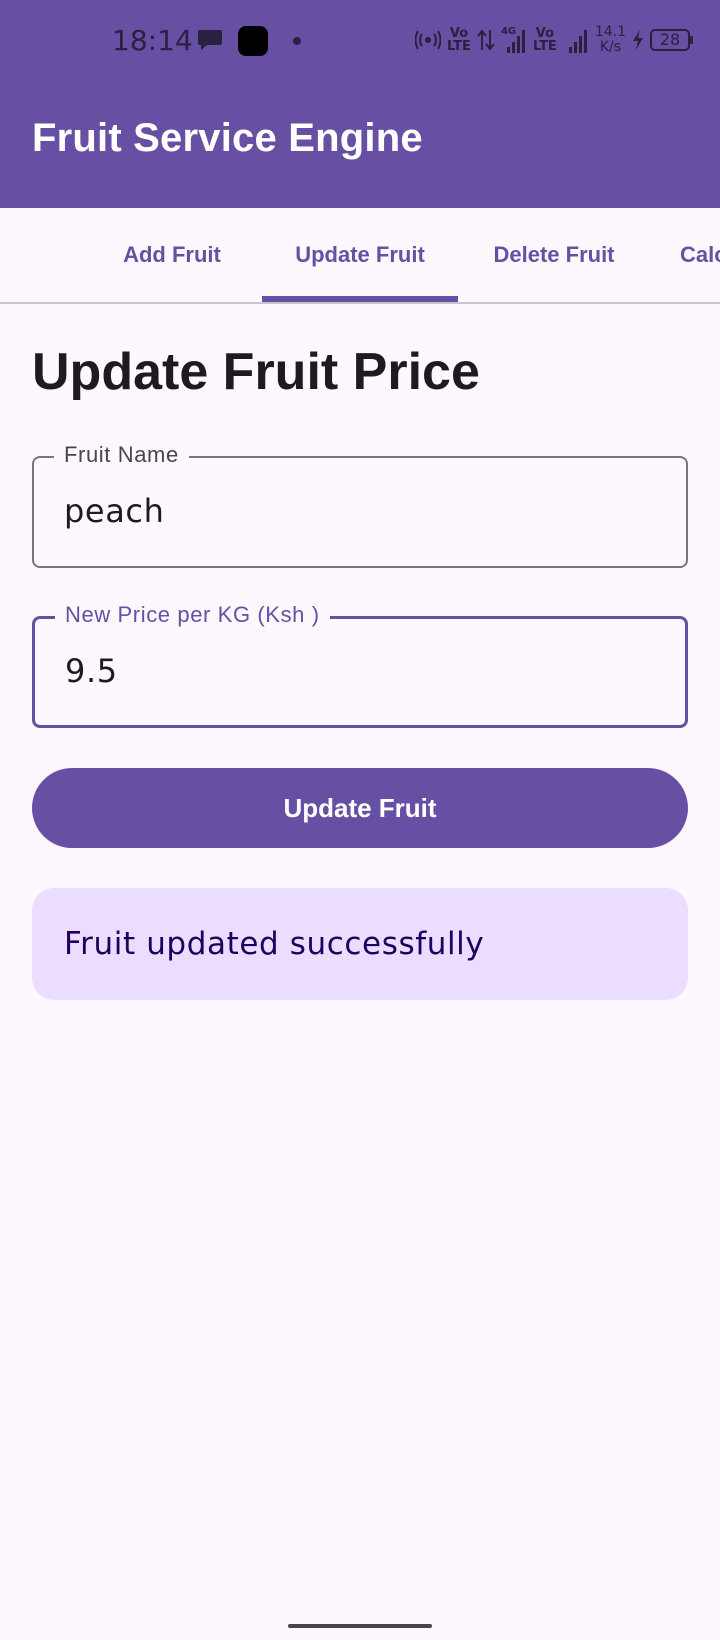  I want to click on volte-1-label: Vo LTE, so click(459, 40).